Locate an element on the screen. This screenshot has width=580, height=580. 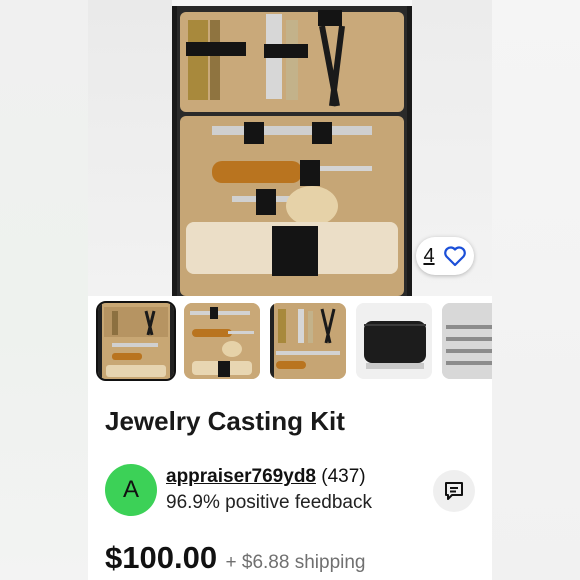
seller-avatar: A is located at coordinates (131, 490).